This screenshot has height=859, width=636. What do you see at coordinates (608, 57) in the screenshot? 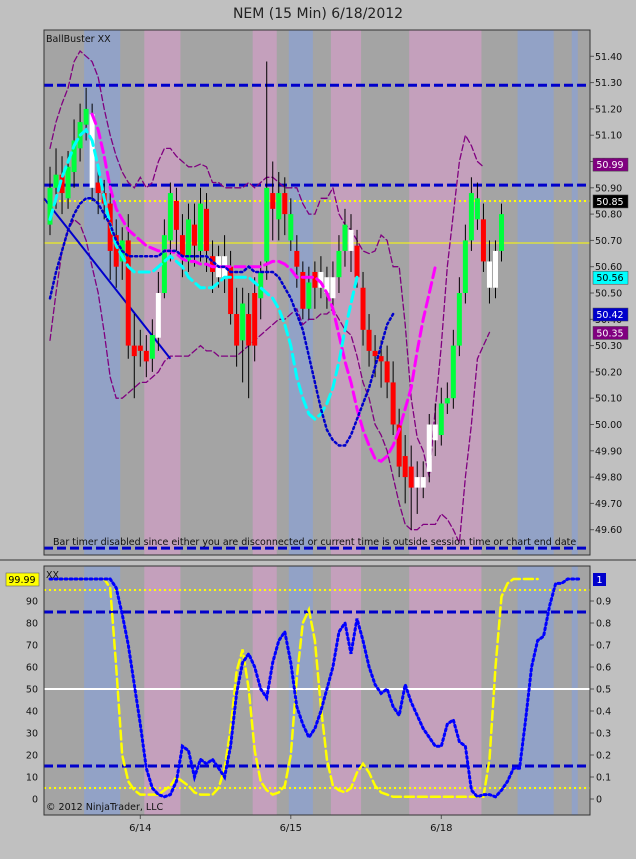
I see `price-tick-label: 51.40` at bounding box center [608, 57].